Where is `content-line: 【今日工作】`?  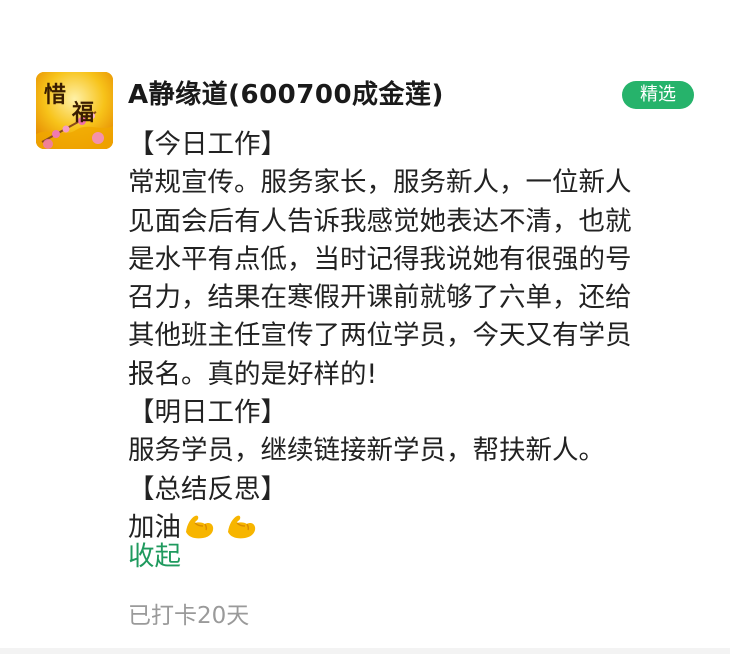 content-line: 【今日工作】 is located at coordinates (207, 144).